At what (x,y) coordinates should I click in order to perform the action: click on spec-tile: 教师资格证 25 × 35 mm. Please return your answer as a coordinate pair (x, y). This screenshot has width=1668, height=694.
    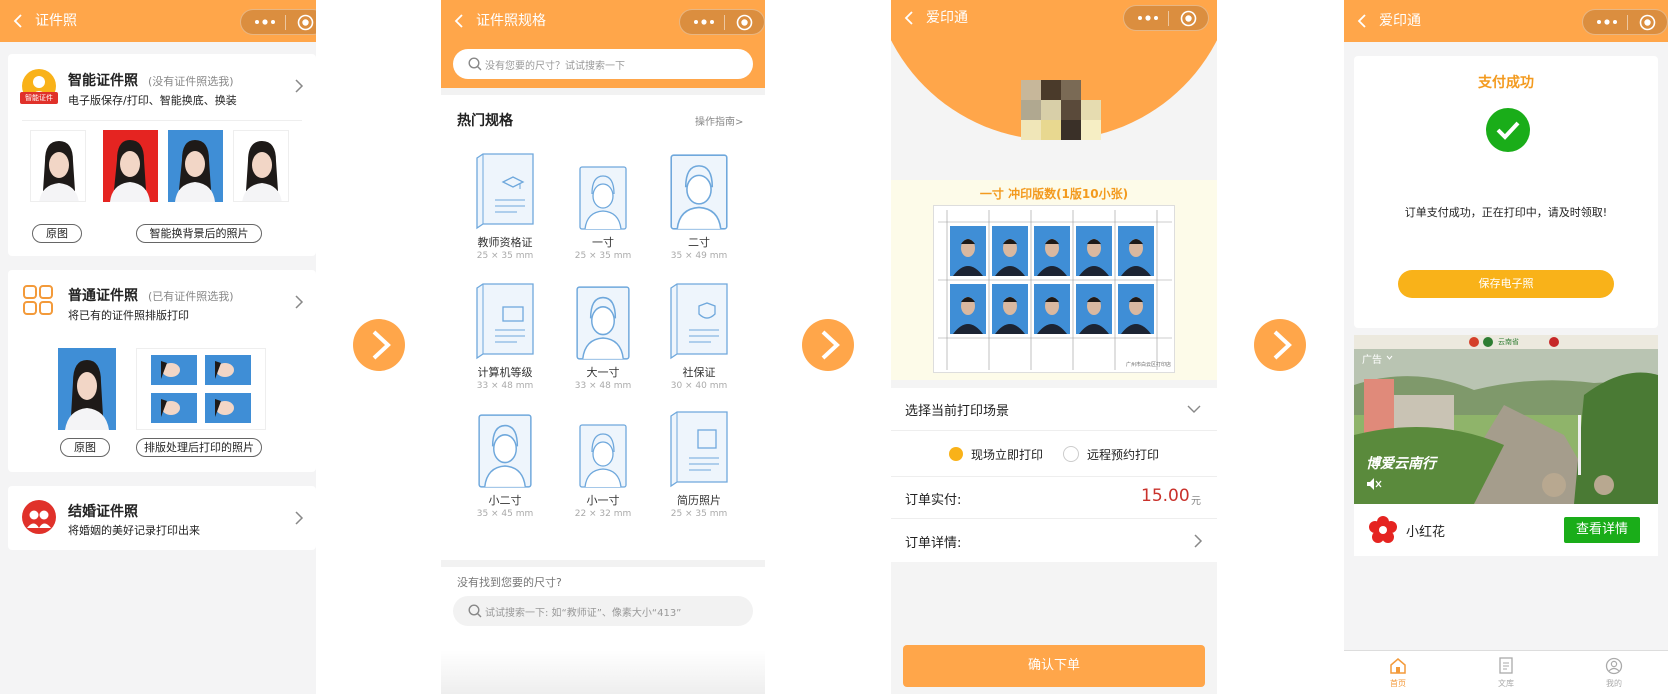
    Looking at the image, I should click on (505, 210).